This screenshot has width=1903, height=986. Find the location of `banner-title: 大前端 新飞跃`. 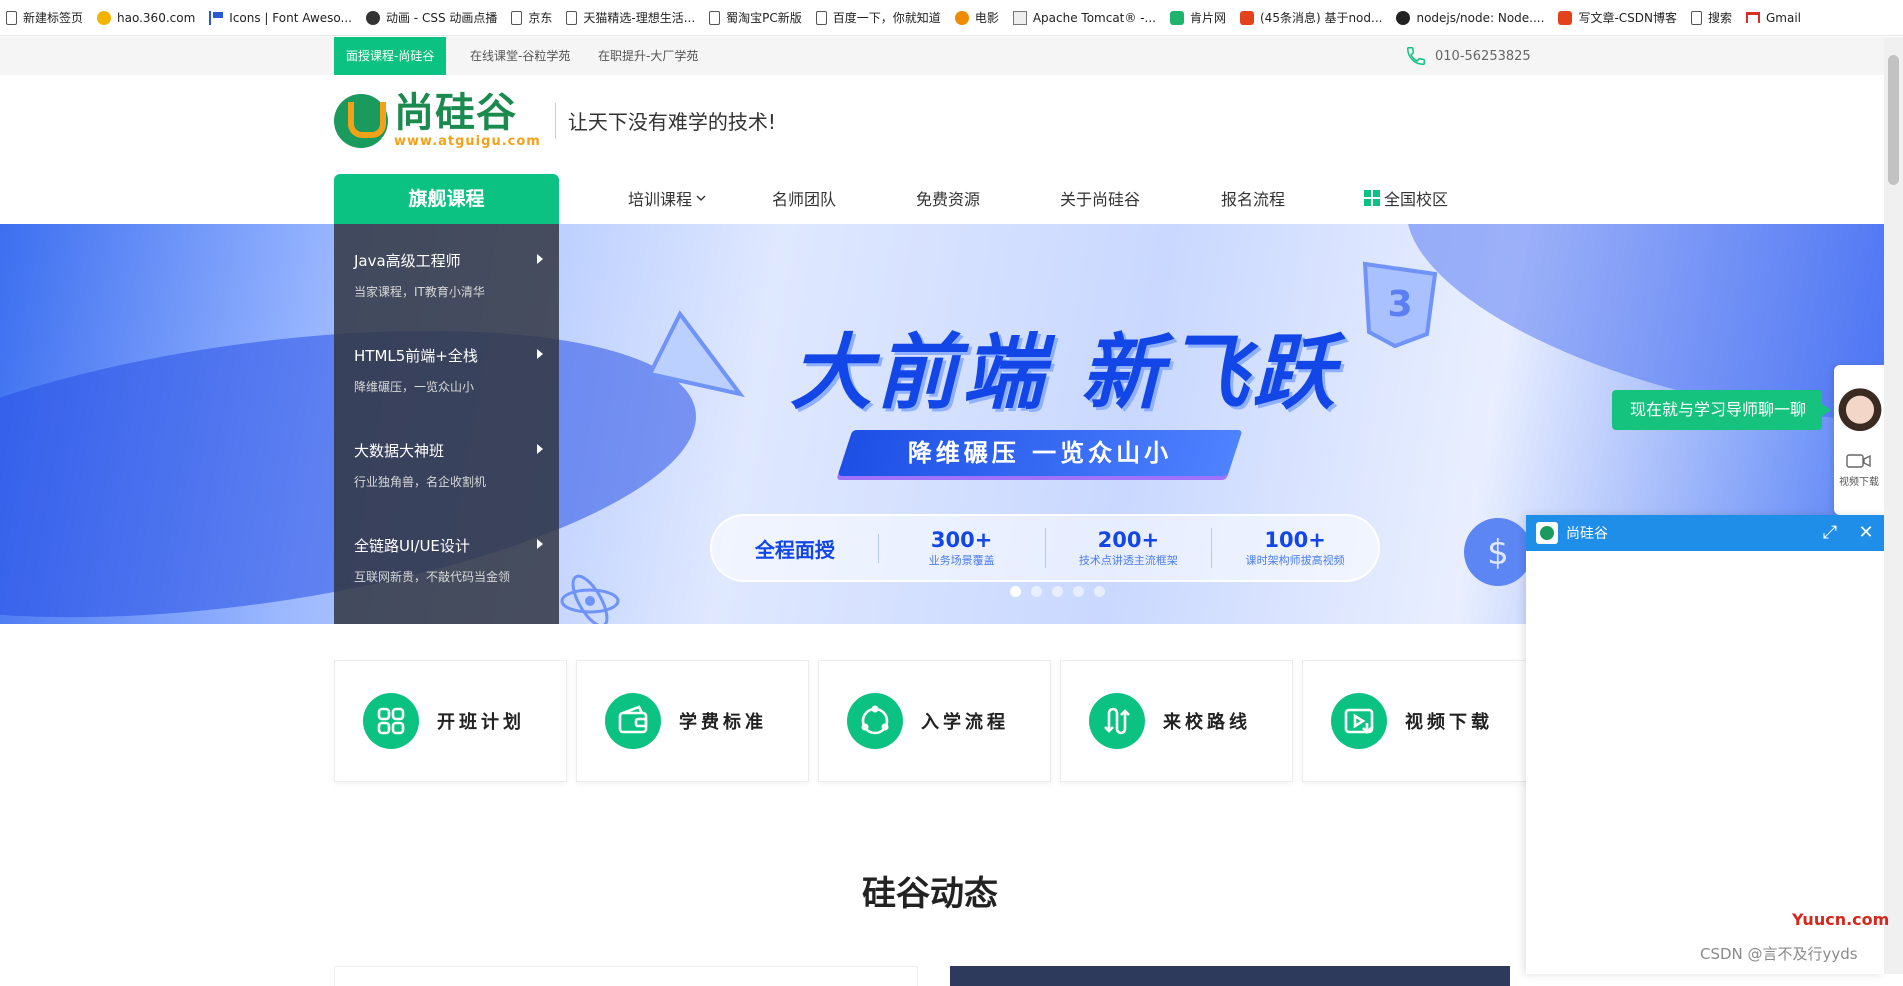

banner-title: 大前端 新飞跃 is located at coordinates (1064, 373).